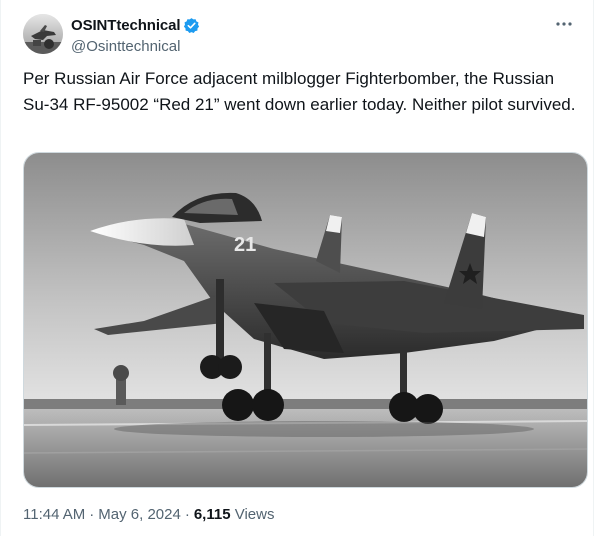 The height and width of the screenshot is (536, 594). I want to click on aircraft-number: 21, so click(245, 245).